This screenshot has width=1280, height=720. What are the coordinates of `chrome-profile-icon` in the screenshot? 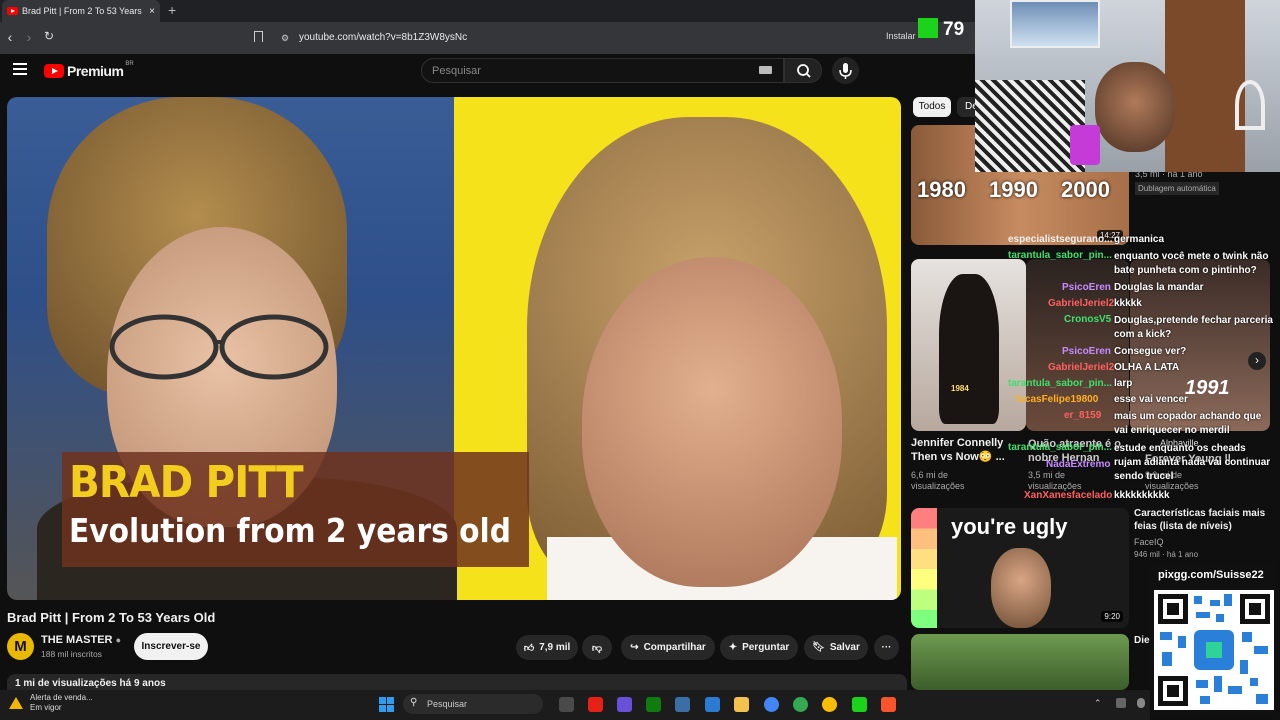 It's located at (800, 704).